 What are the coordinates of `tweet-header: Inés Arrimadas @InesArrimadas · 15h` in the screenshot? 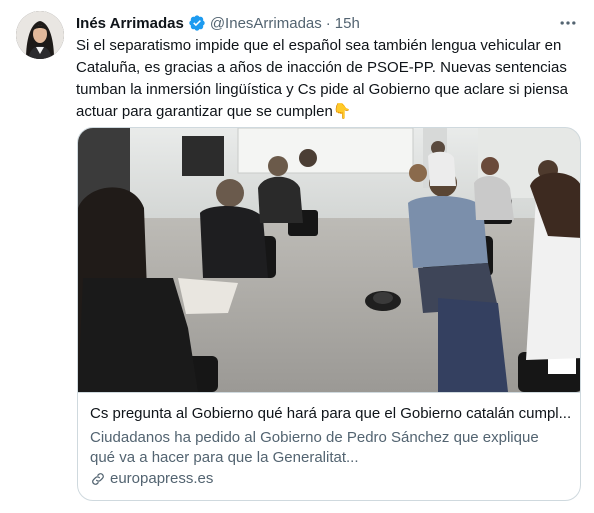 It's located at (327, 23).